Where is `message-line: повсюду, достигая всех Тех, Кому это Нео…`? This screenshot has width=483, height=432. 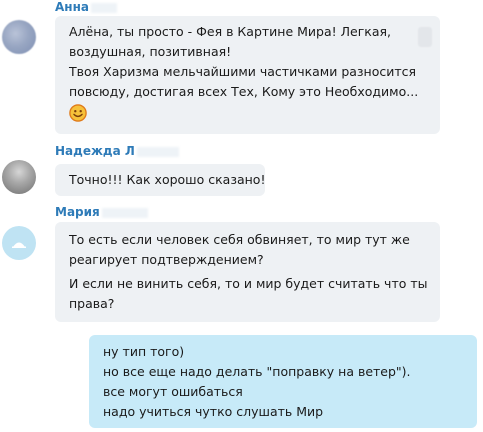
message-line: повсюду, достигая всех Тех, Кому это Нео… is located at coordinates (244, 91).